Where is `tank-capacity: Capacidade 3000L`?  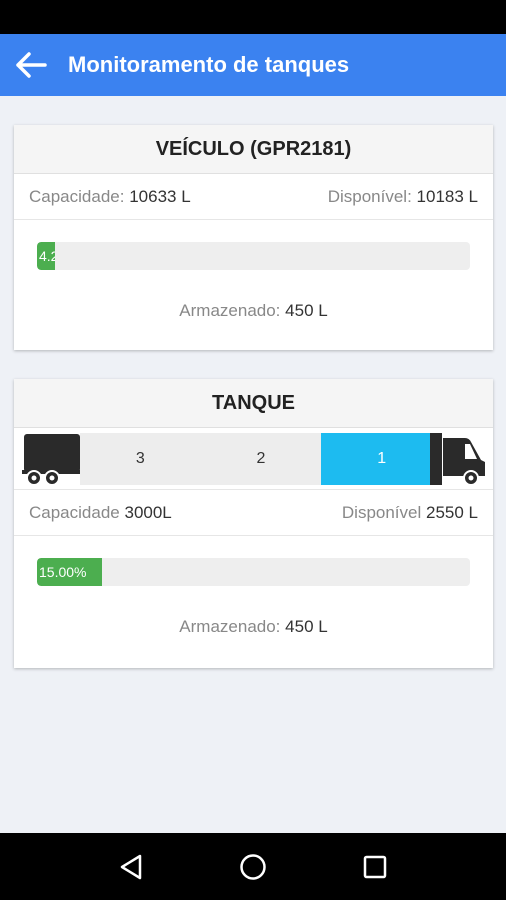 tank-capacity: Capacidade 3000L is located at coordinates (100, 513).